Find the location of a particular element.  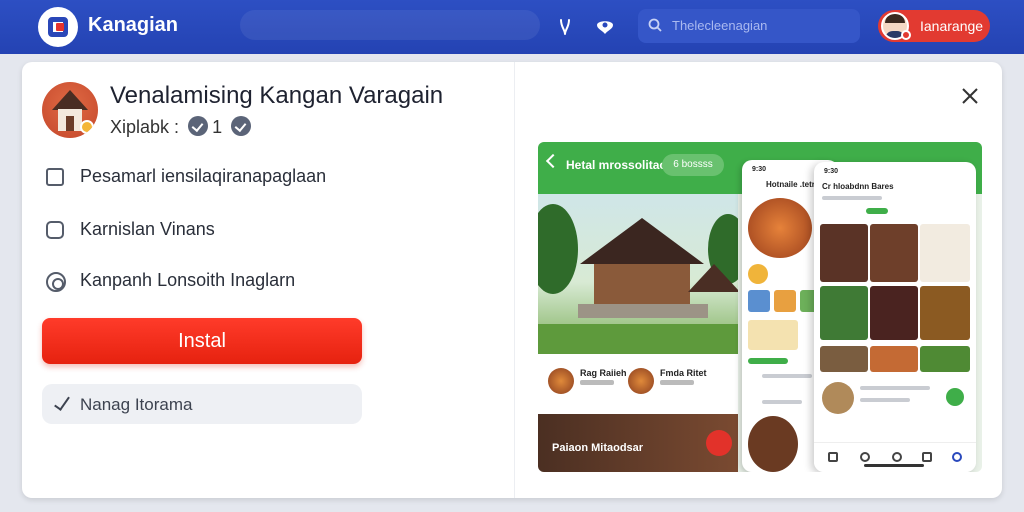

meta-count: 1 is located at coordinates (217, 127).